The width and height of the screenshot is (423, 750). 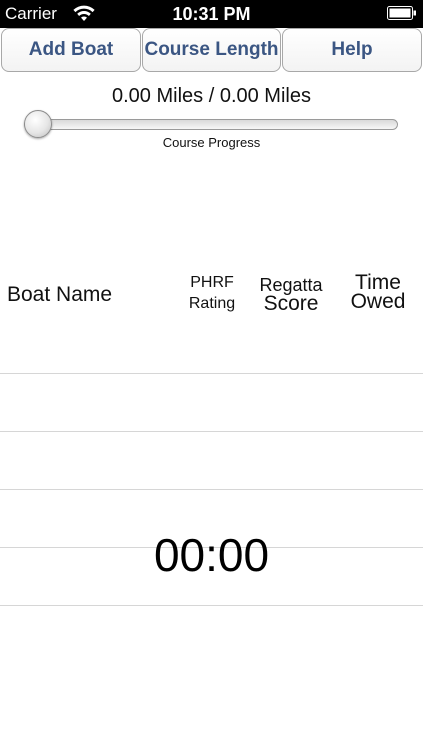 I want to click on header-regatta-line2: Score, so click(x=291, y=303).